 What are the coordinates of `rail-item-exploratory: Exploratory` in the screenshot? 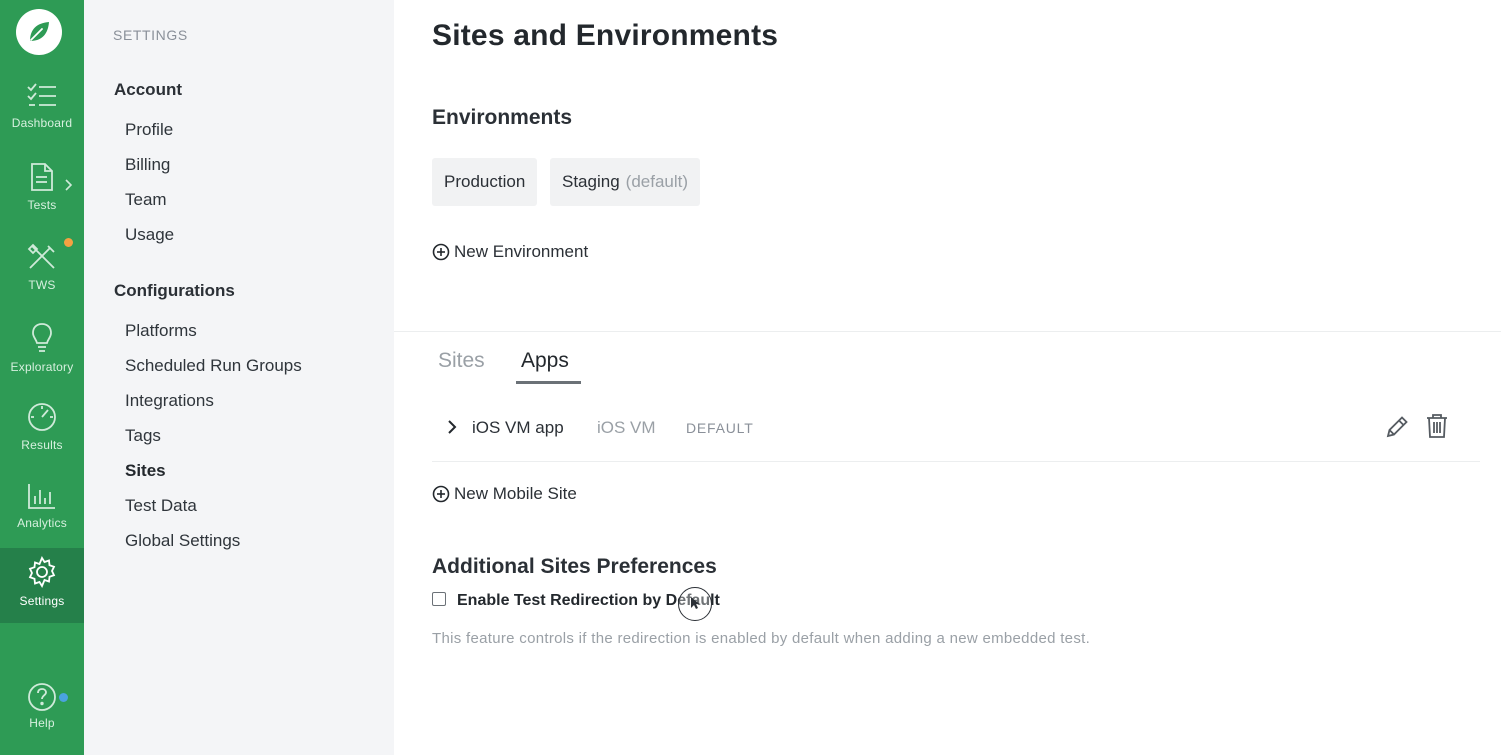 It's located at (42, 352).